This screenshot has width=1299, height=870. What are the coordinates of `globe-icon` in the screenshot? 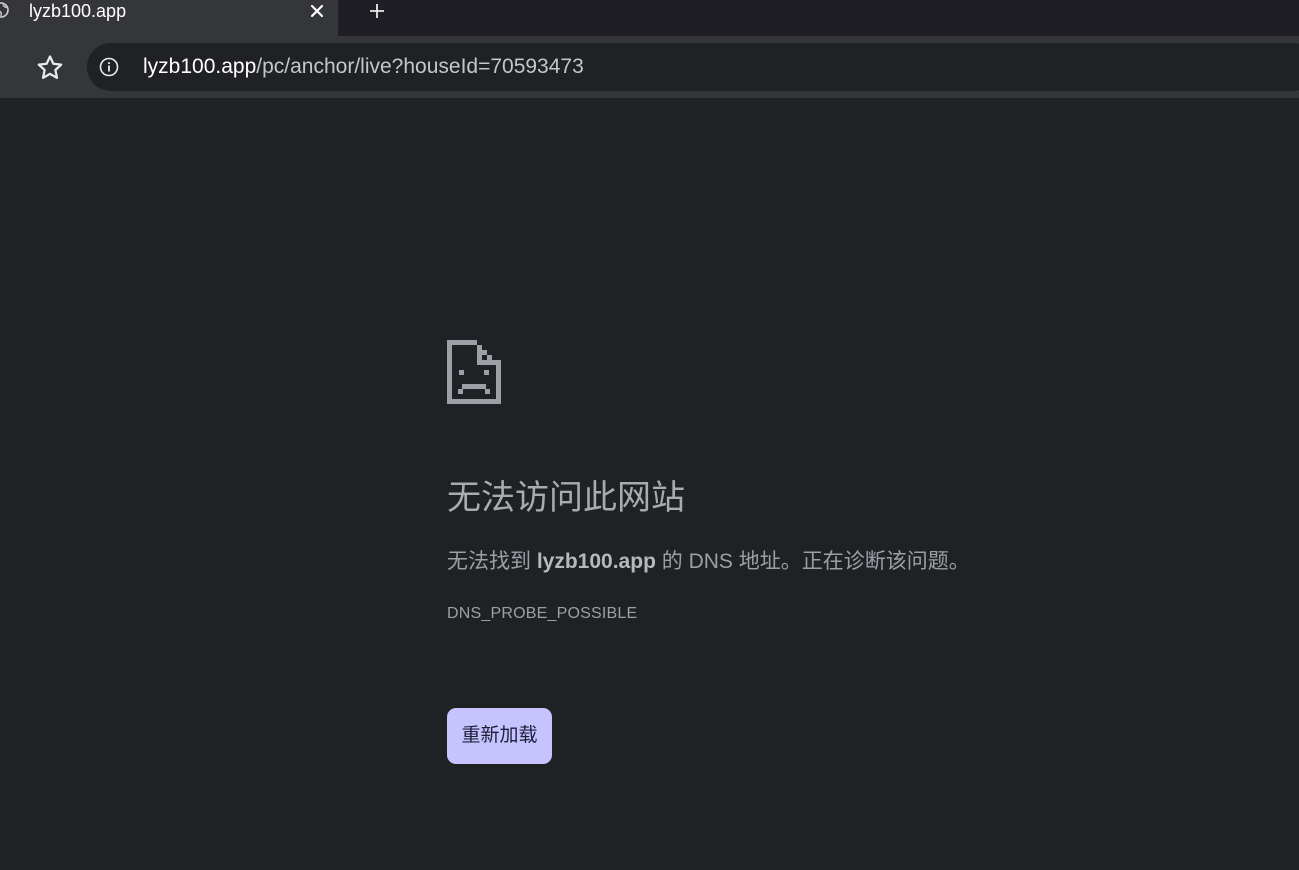 It's located at (4, 10).